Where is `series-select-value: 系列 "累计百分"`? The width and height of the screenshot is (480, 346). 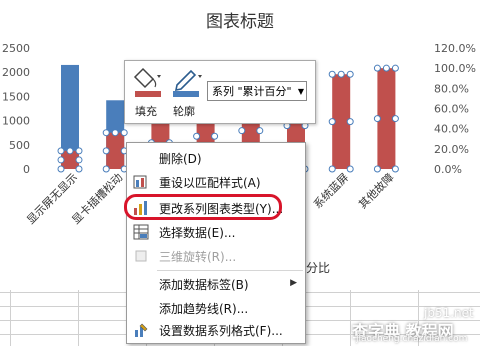
series-select-value: 系列 "累计百分" is located at coordinates (252, 91).